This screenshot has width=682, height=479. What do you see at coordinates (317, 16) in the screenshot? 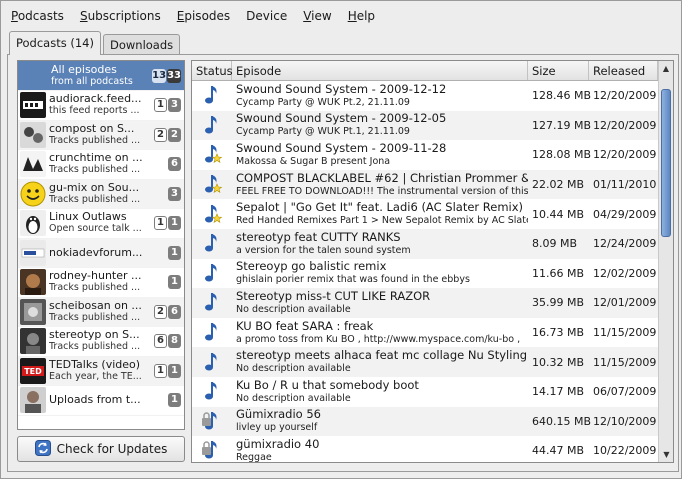
I see `menu-view: View` at bounding box center [317, 16].